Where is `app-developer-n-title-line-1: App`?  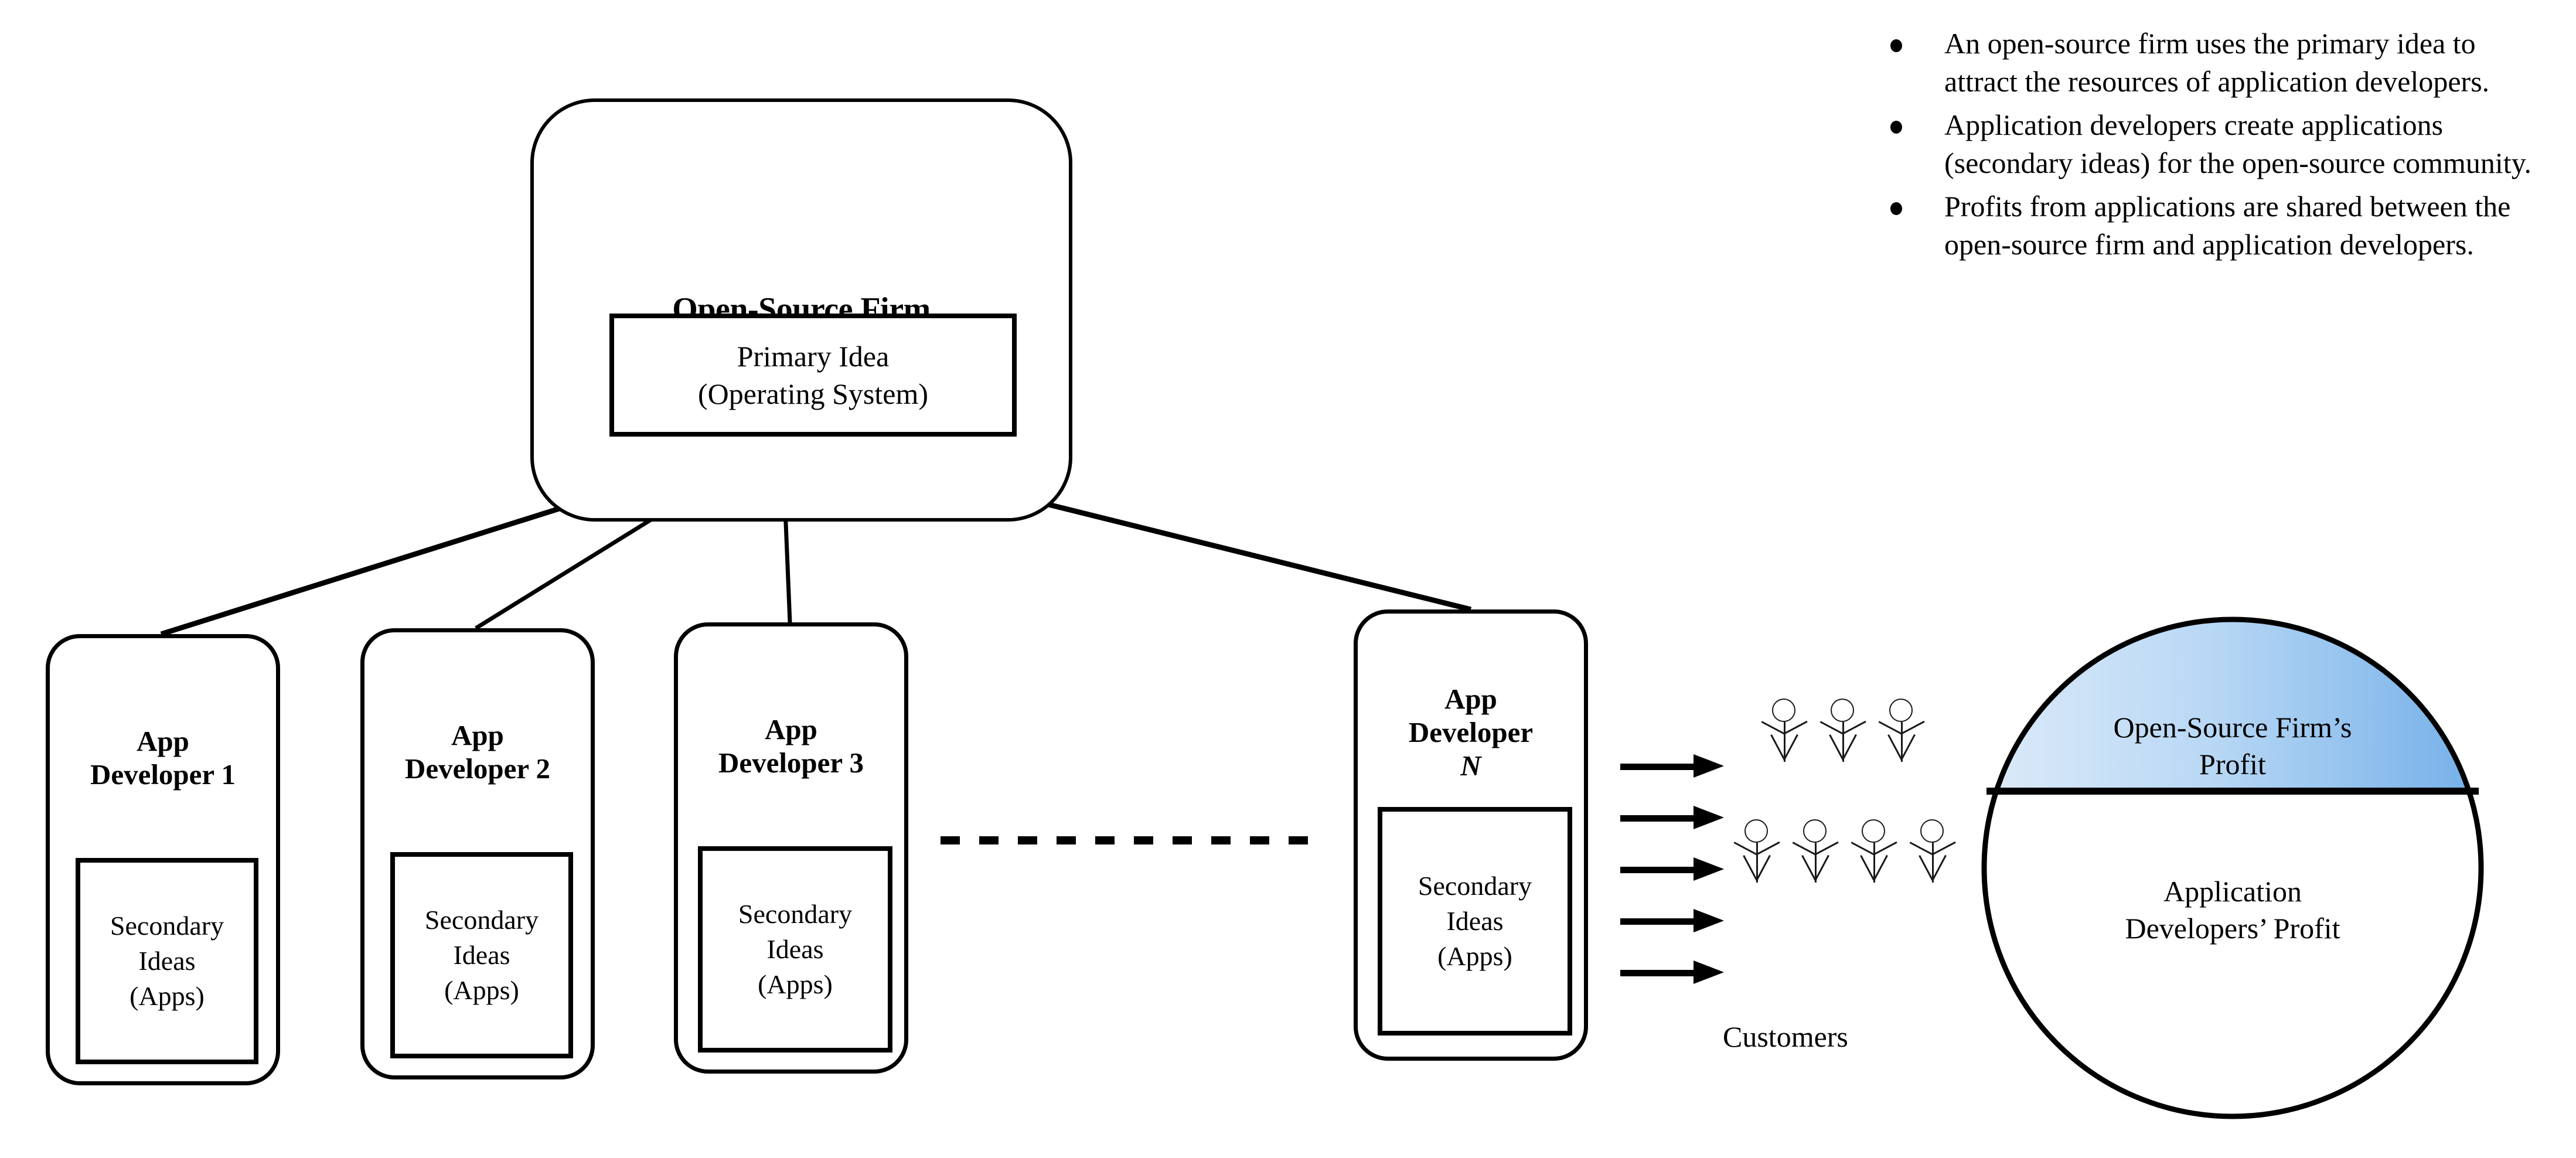
app-developer-n-title-line-1: App is located at coordinates (1470, 699).